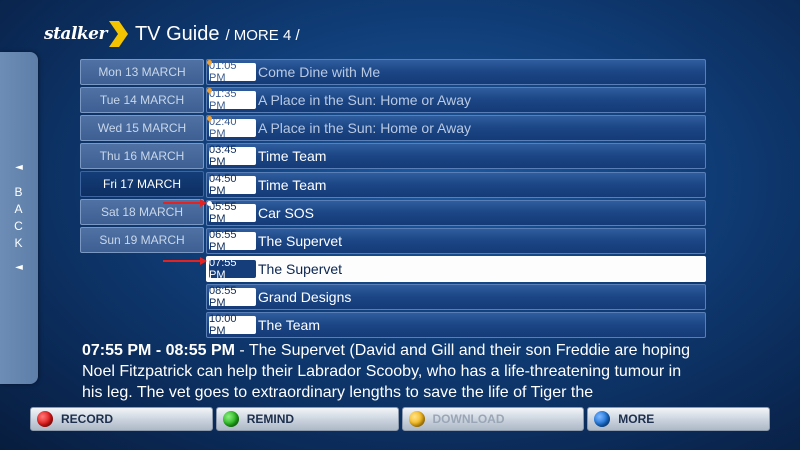 The width and height of the screenshot is (800, 450). What do you see at coordinates (456, 184) in the screenshot?
I see `program-row: 04:50 PM Time Team` at bounding box center [456, 184].